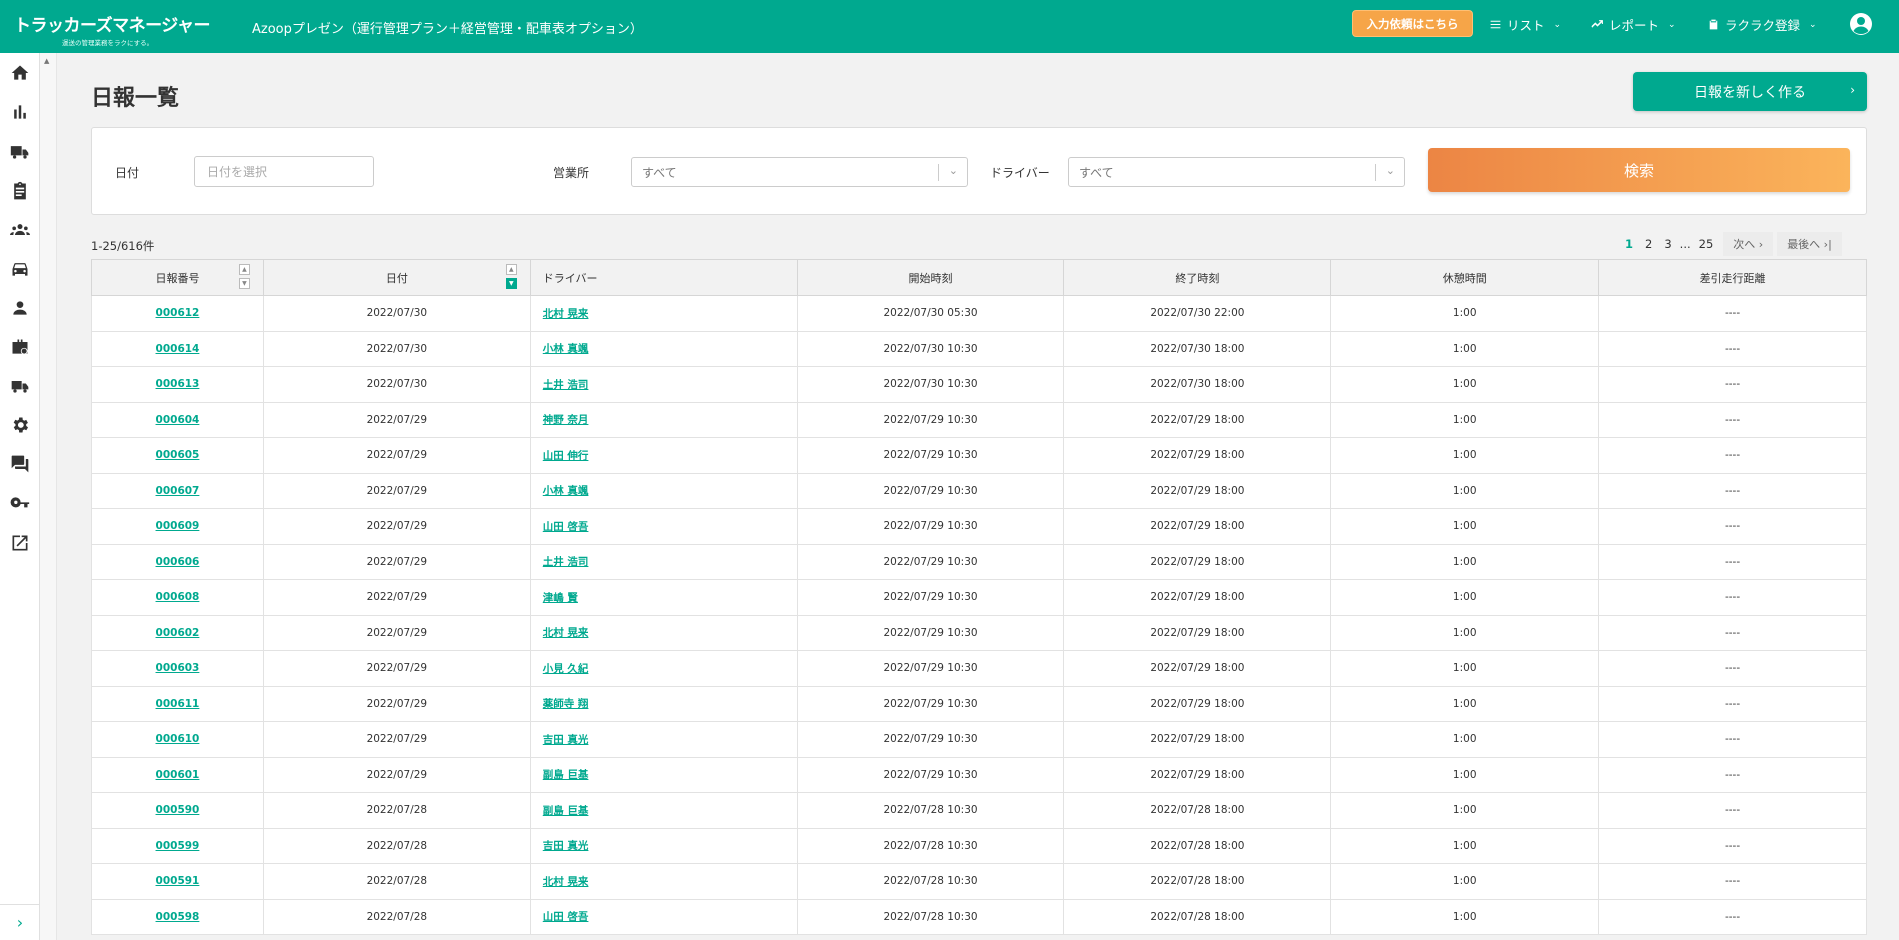  Describe the element at coordinates (178, 917) in the screenshot. I see `report-number-link: 000598` at that location.